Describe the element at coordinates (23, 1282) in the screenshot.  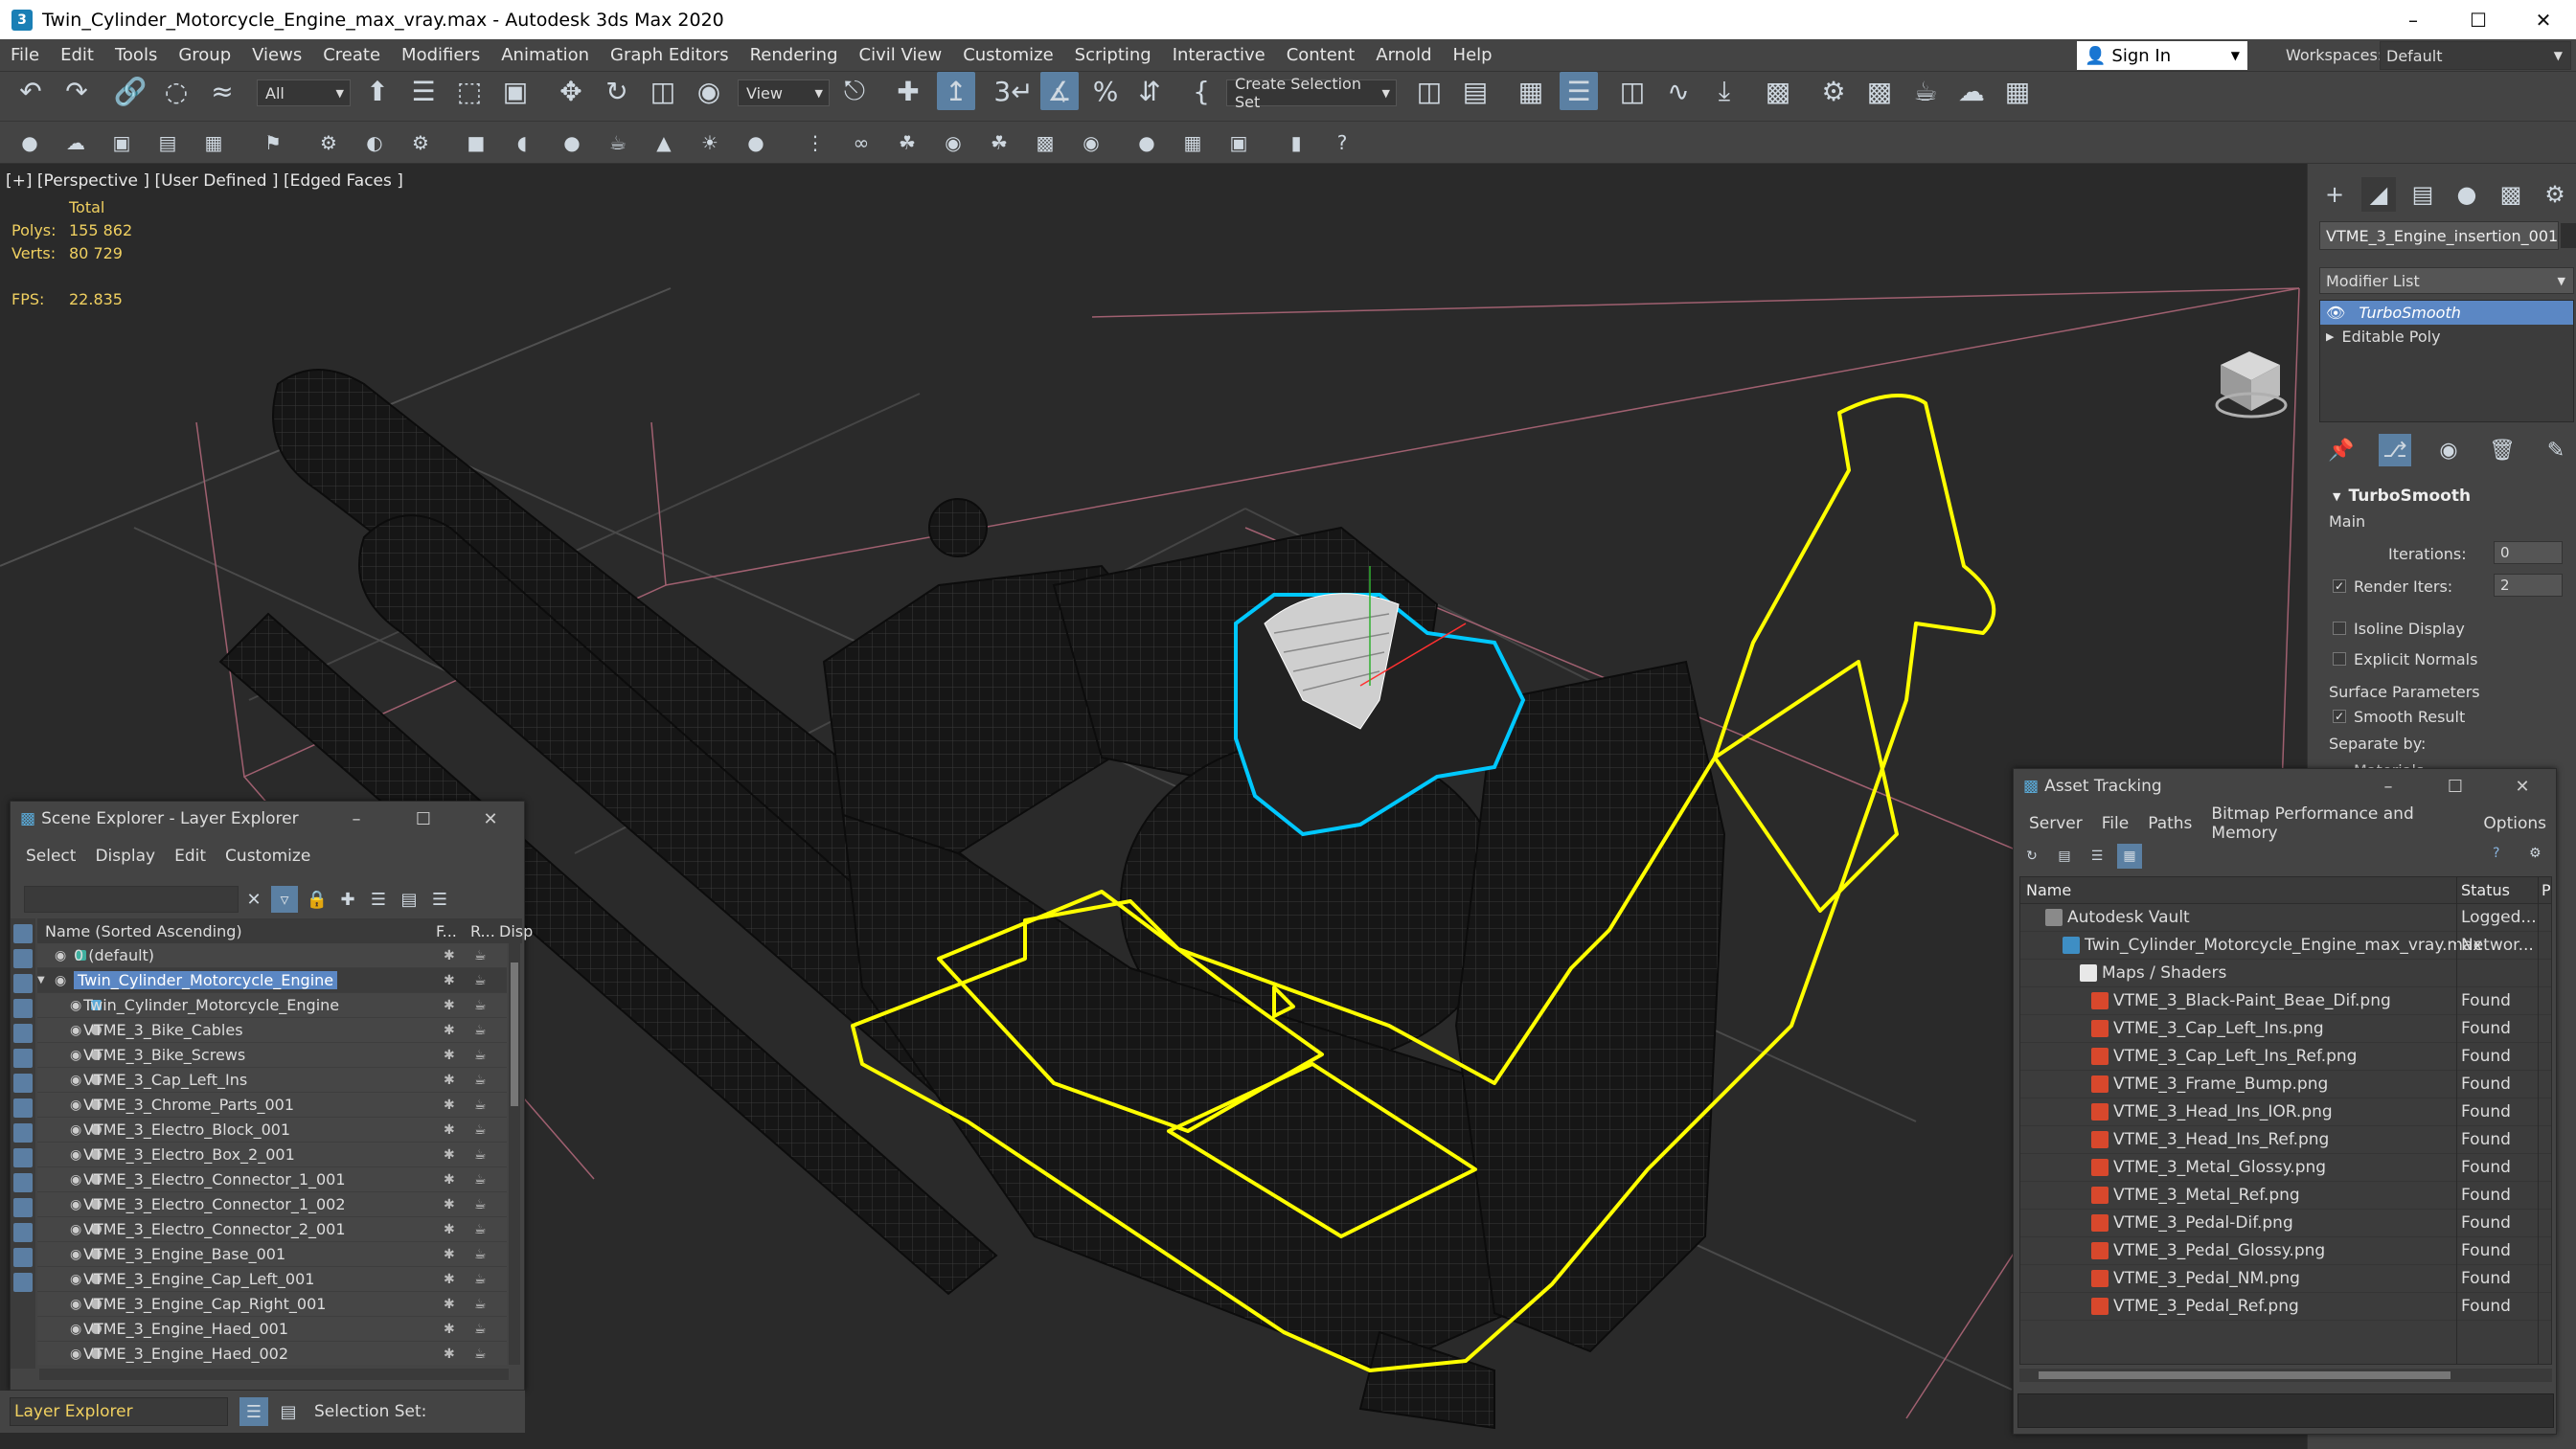
I see `display-influences-icon` at that location.